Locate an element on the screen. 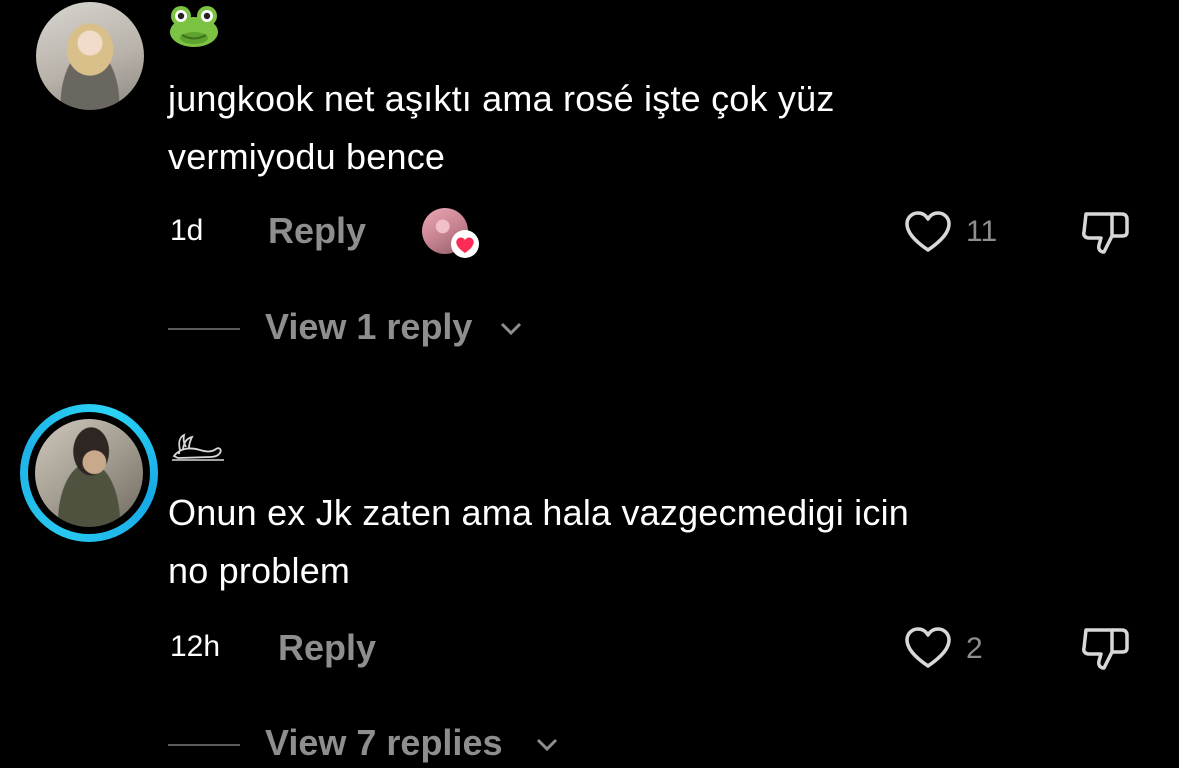  creator-liked-badge is located at coordinates (452, 233).